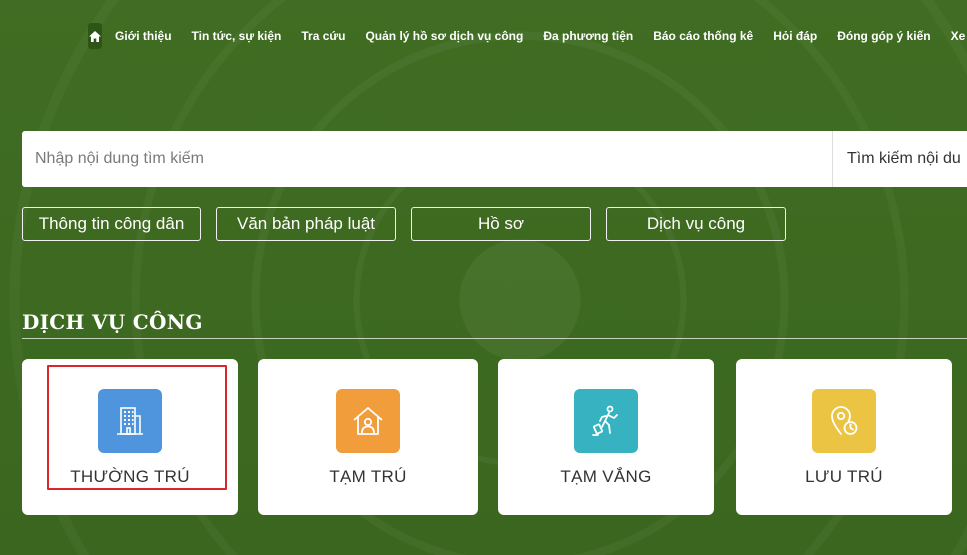 The image size is (967, 555). I want to click on service-label: TẠM VẮNG, so click(606, 476).